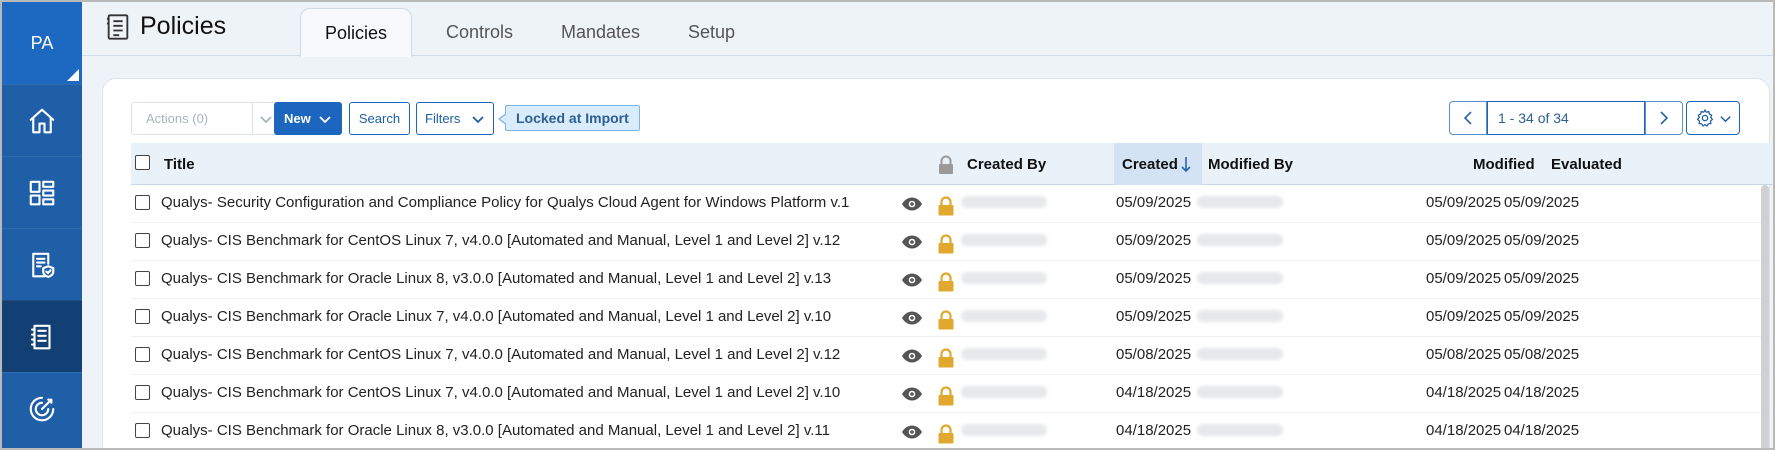  What do you see at coordinates (1542, 430) in the screenshot?
I see `row-evaluated: 04/18/2025` at bounding box center [1542, 430].